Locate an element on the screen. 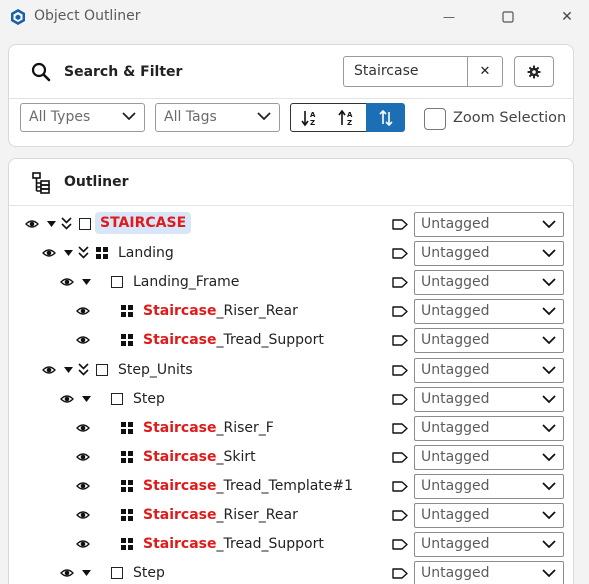 The image size is (589, 584). clear-search-button: ✕ is located at coordinates (485, 71).